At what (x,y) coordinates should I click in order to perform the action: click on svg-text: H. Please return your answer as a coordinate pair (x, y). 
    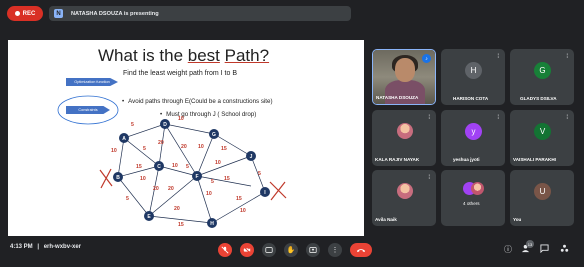
    Looking at the image, I should click on (212, 224).